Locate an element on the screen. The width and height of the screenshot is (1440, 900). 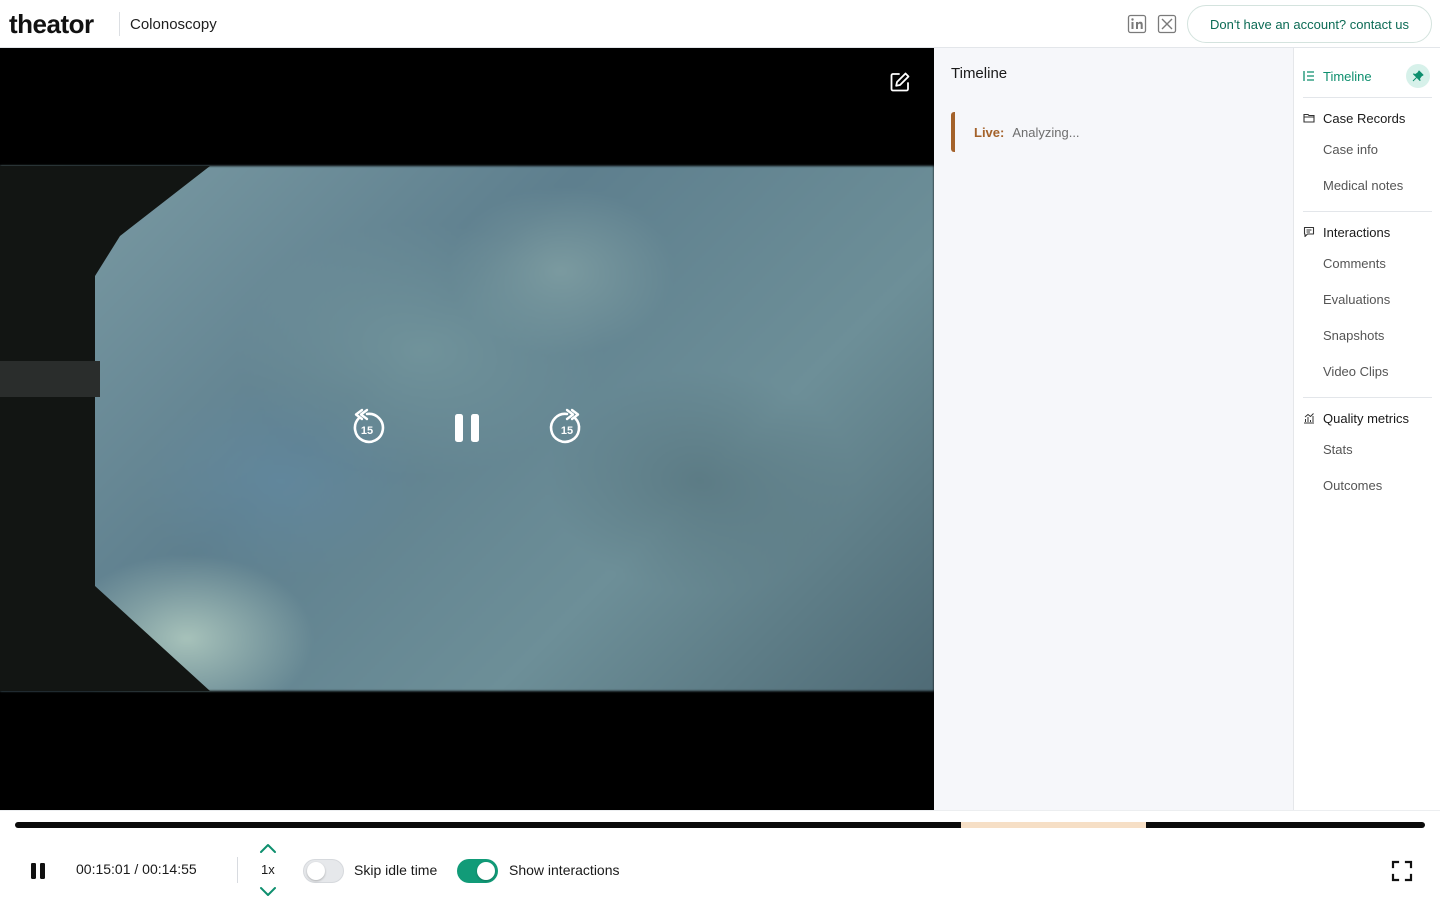
playback-speed-value: 1x is located at coordinates (268, 869).